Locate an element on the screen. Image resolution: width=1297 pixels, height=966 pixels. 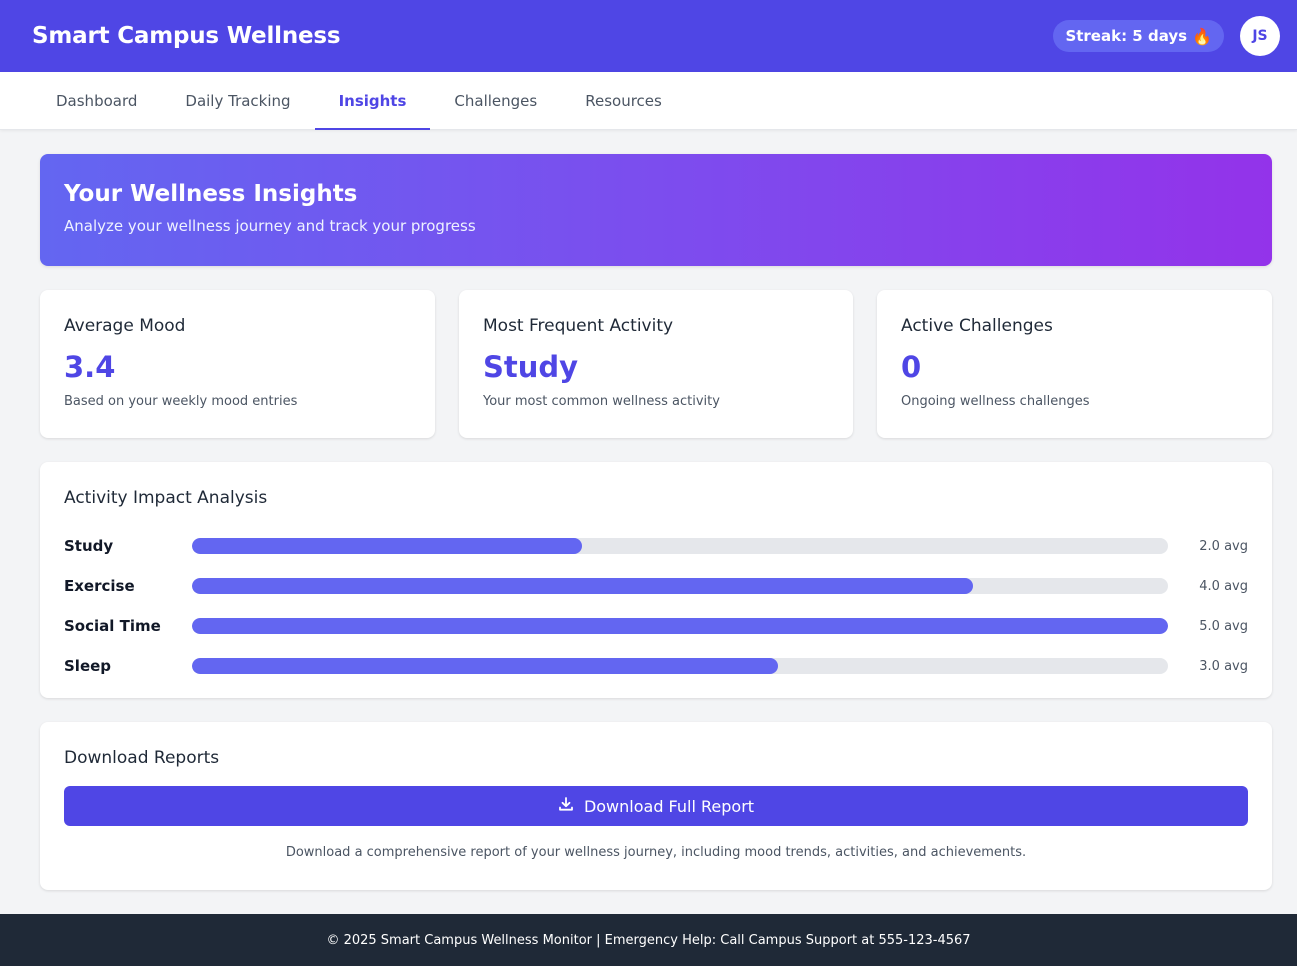
streak-badge: Streak: 5 days 🔥 is located at coordinates (1138, 36).